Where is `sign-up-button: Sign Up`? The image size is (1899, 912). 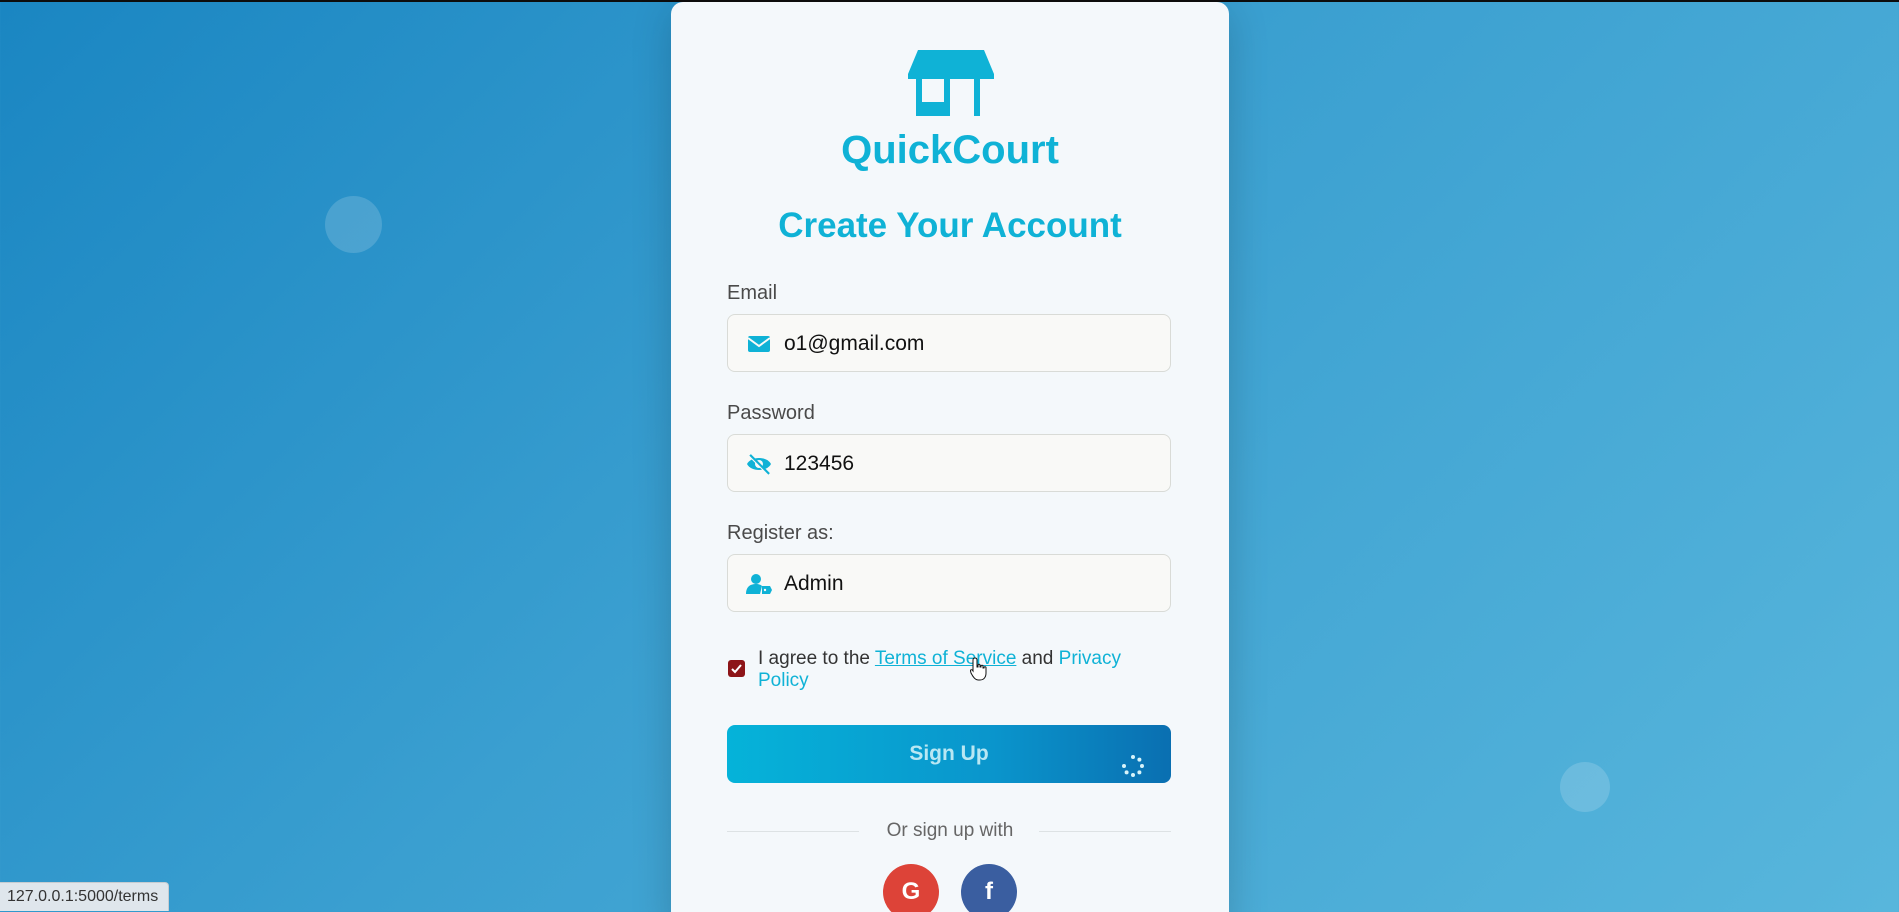
sign-up-button: Sign Up is located at coordinates (949, 754).